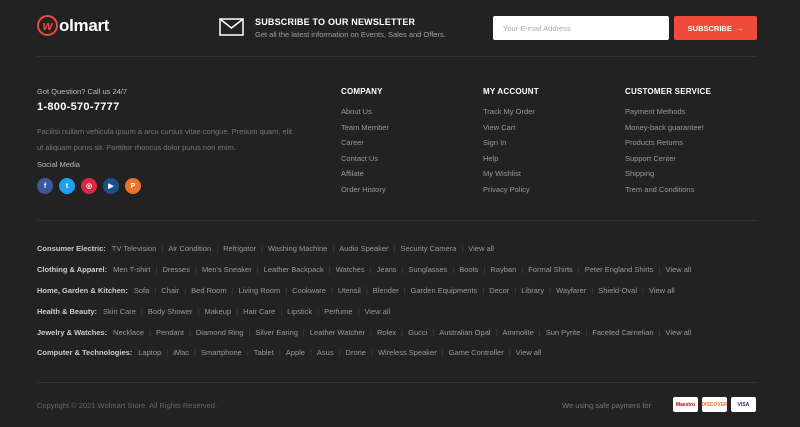  Describe the element at coordinates (503, 269) in the screenshot. I see `tag-link: Rayban` at that location.